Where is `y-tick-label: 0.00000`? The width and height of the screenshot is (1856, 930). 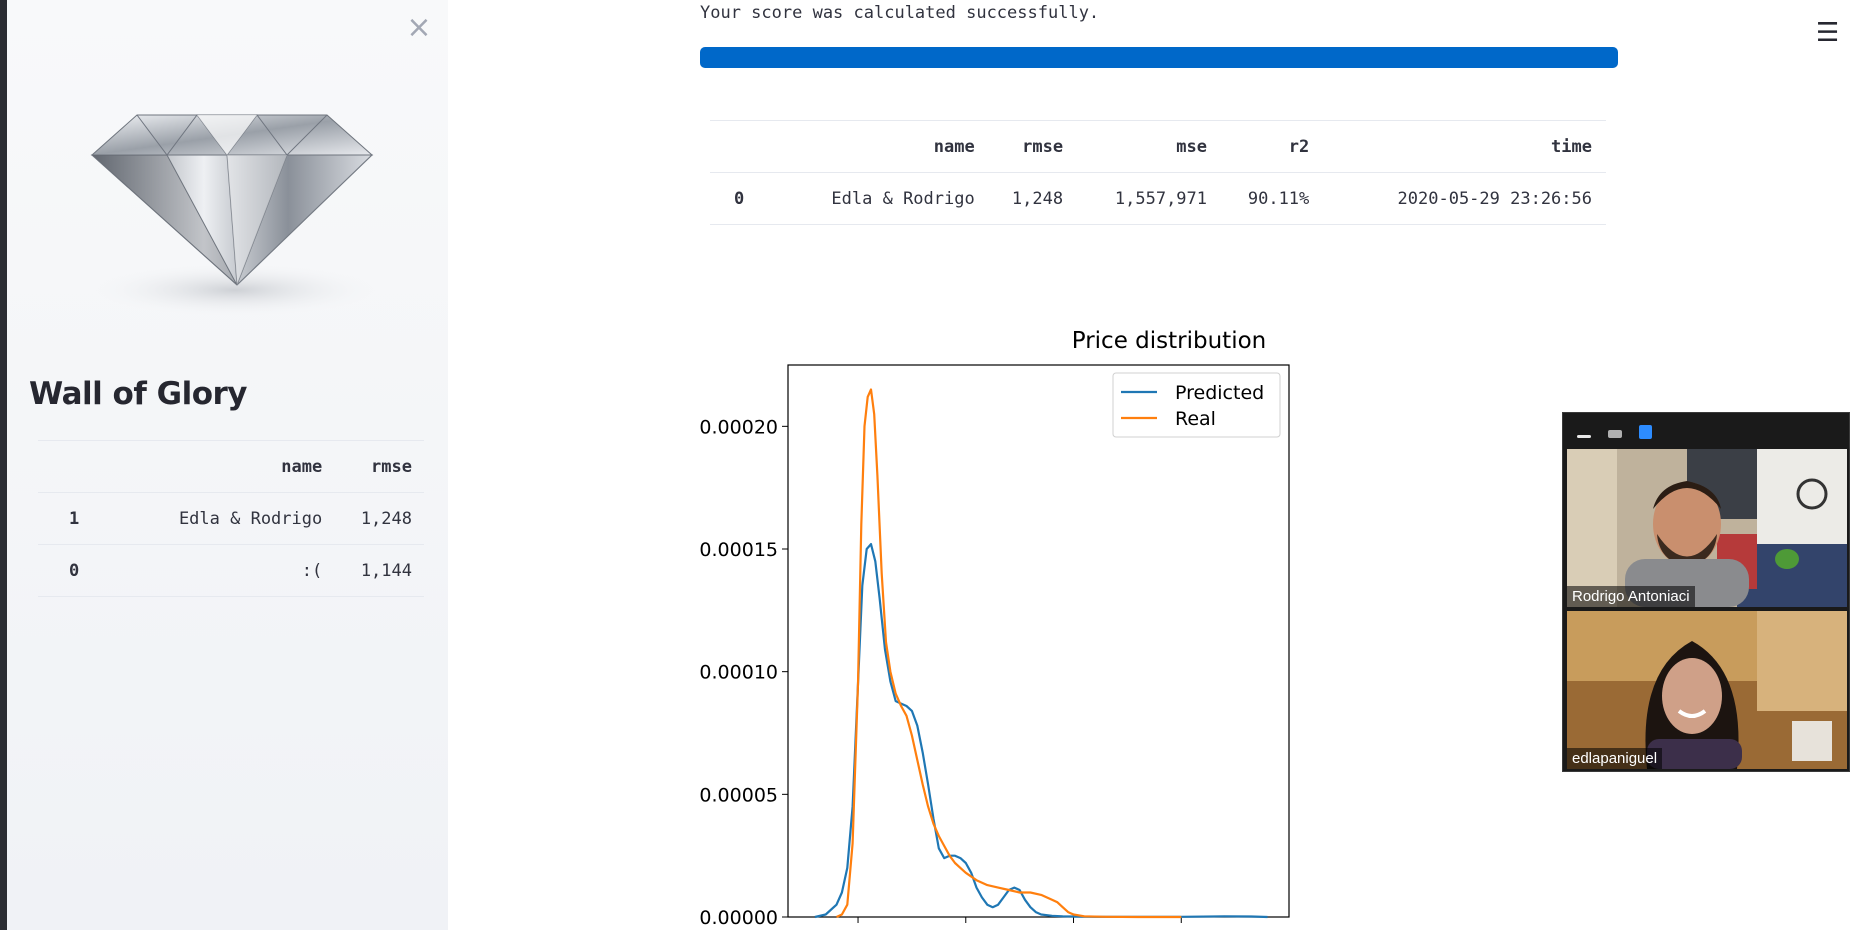
y-tick-label: 0.00000 is located at coordinates (739, 918).